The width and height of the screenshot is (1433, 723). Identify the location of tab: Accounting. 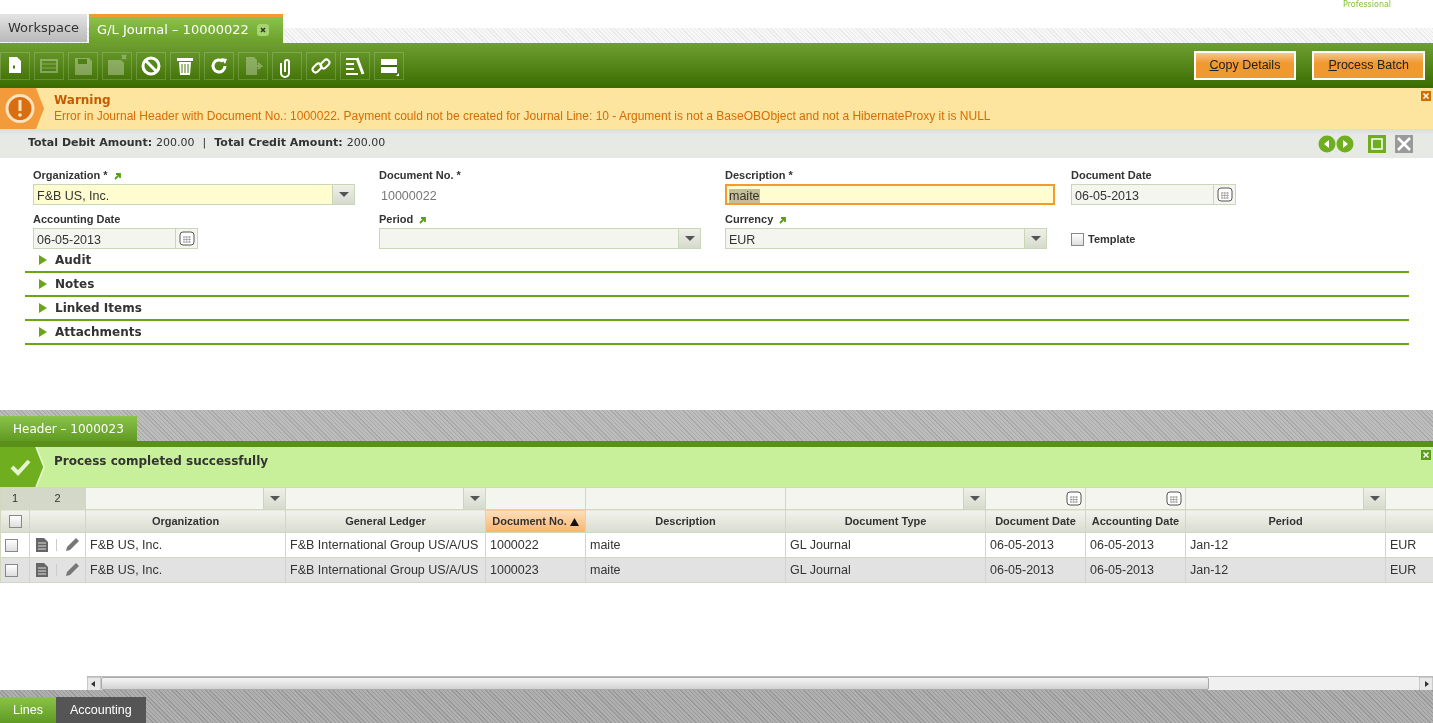
(100, 710).